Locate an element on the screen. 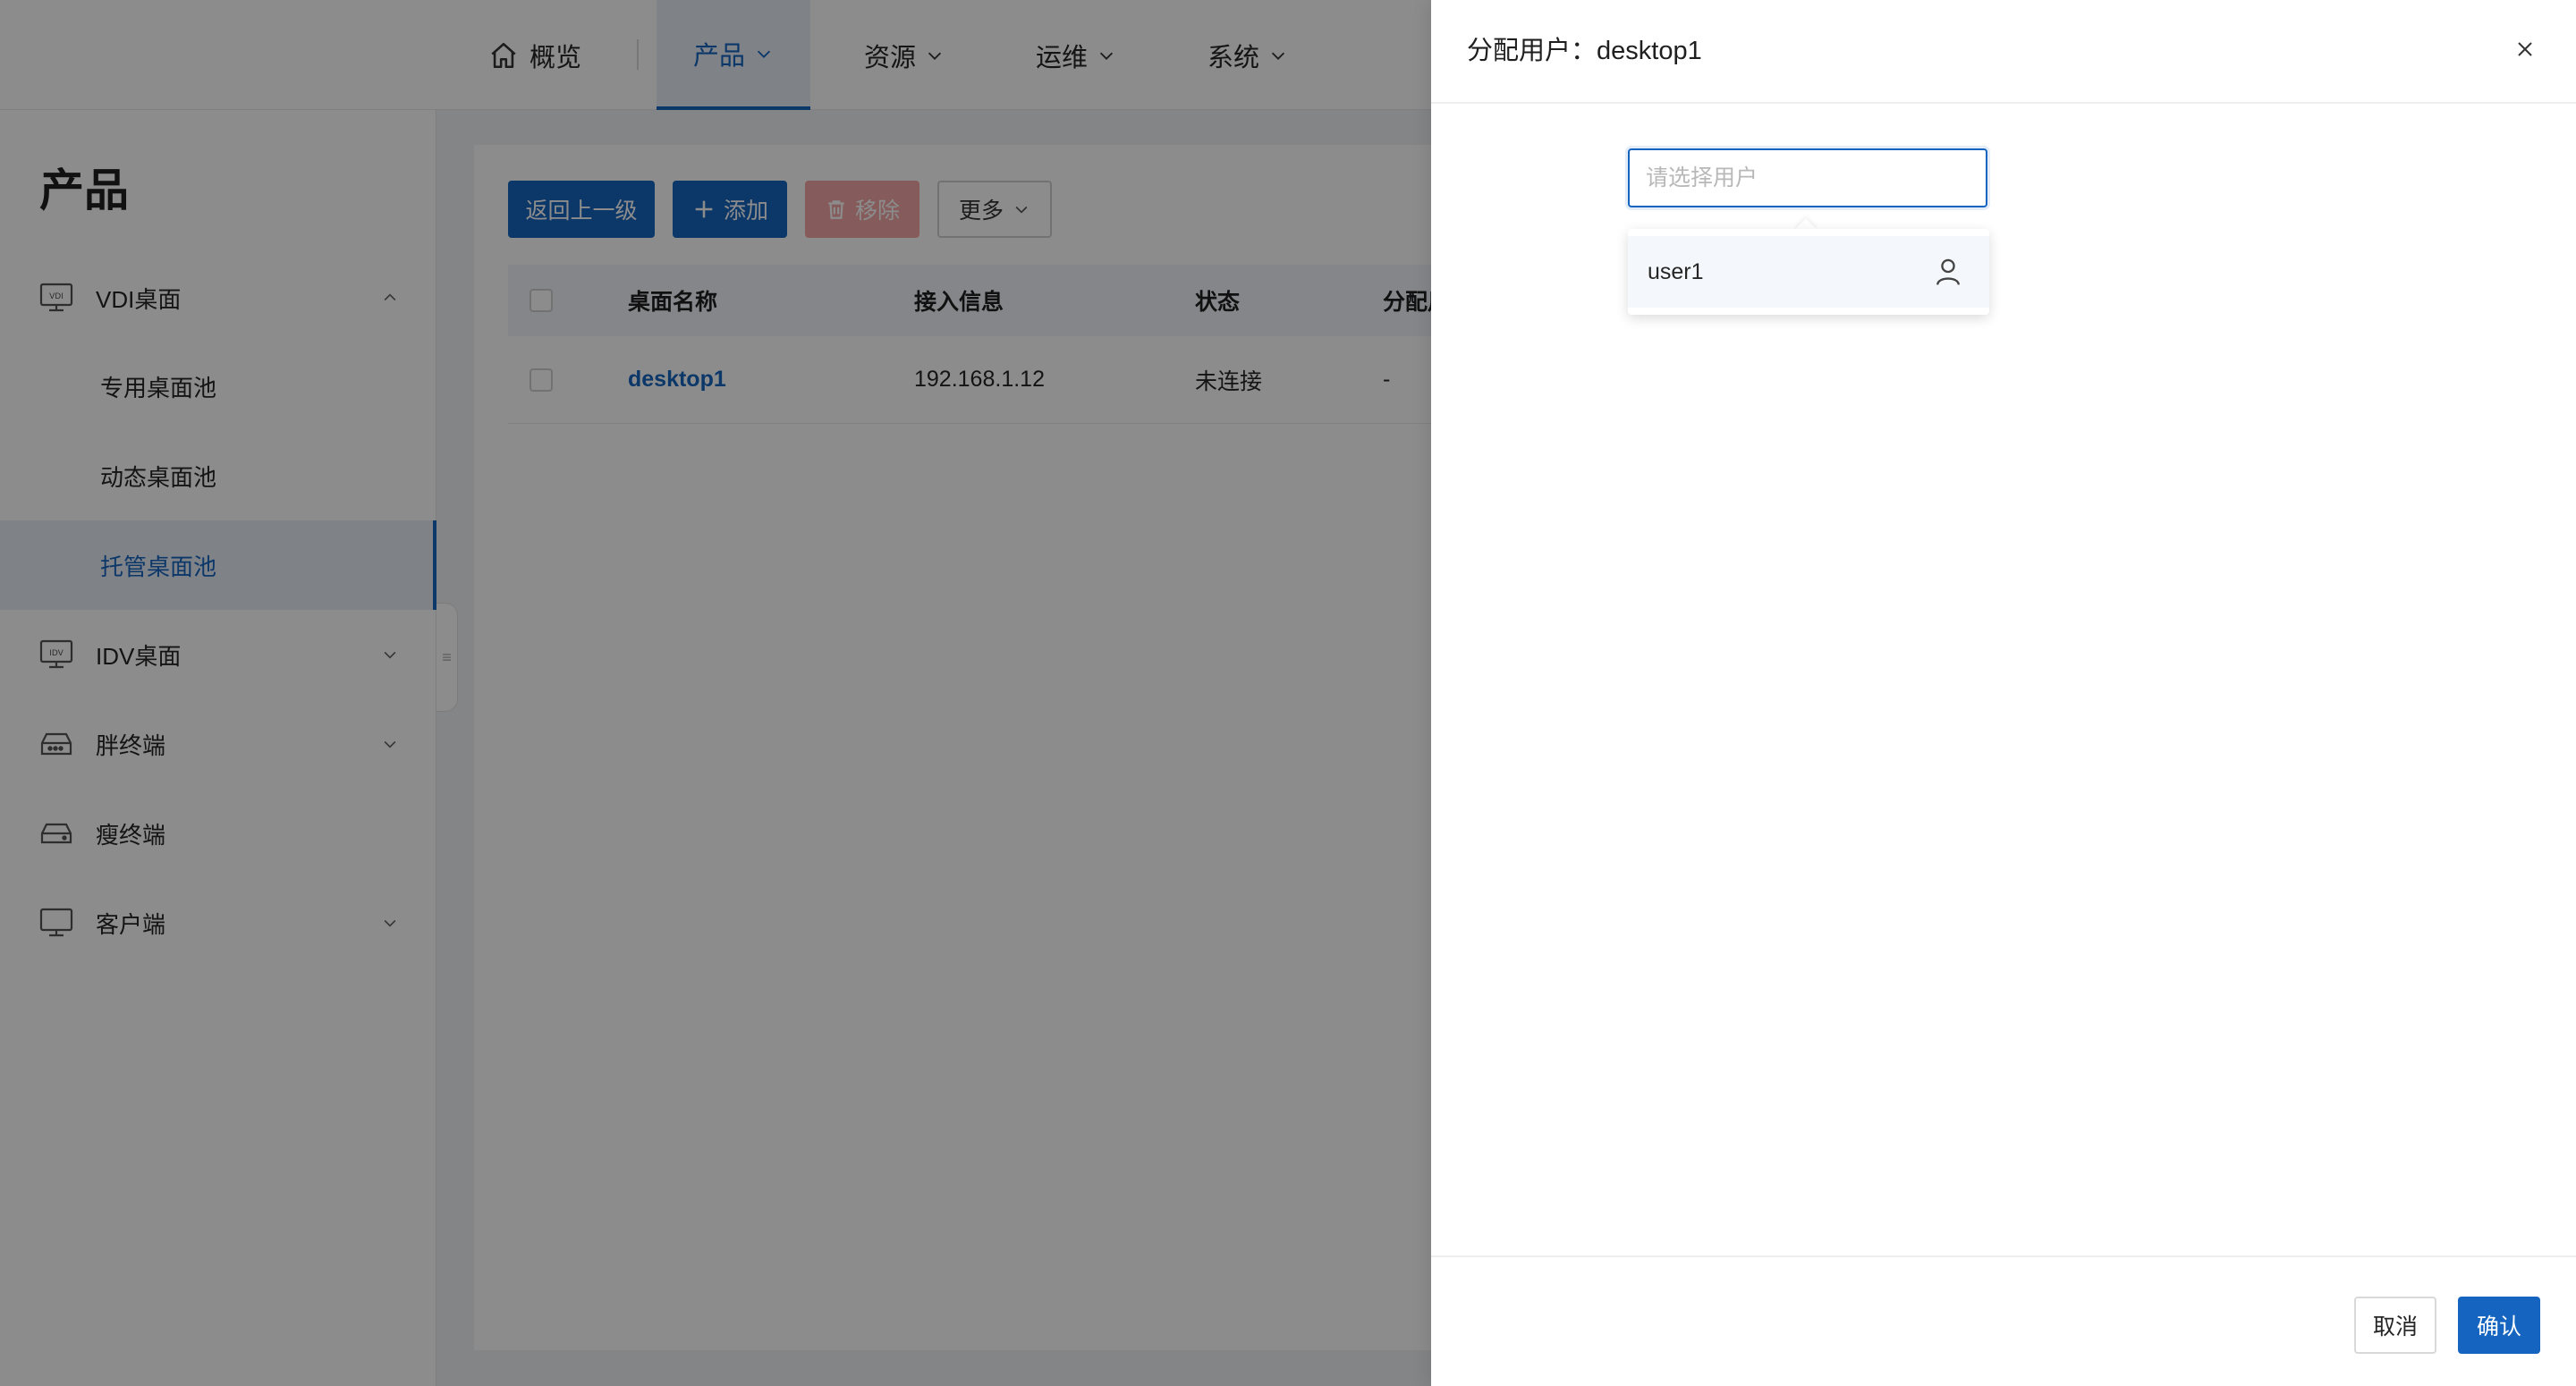 The width and height of the screenshot is (2576, 1386). dropdown-option-user1: user1 is located at coordinates (1808, 272).